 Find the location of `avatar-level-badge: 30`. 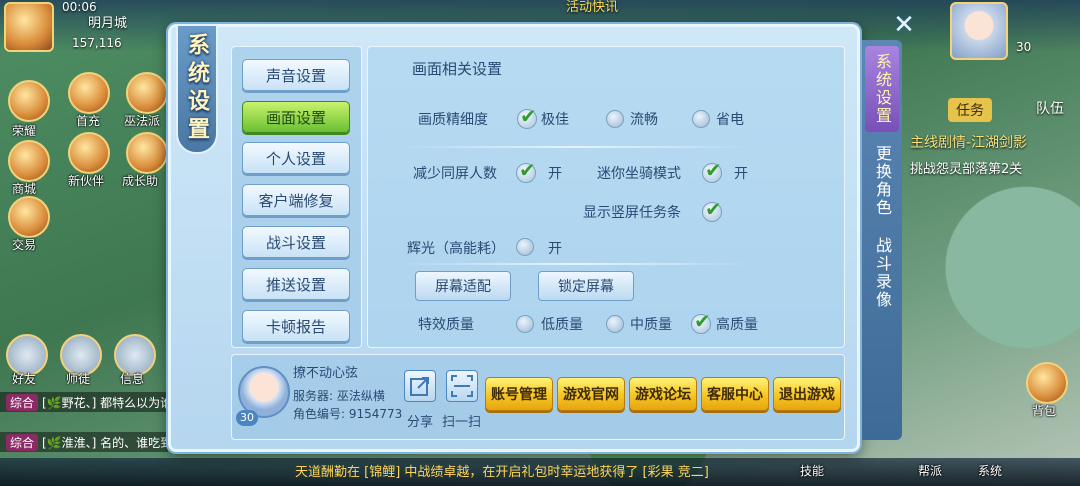

avatar-level-badge: 30 is located at coordinates (247, 418).